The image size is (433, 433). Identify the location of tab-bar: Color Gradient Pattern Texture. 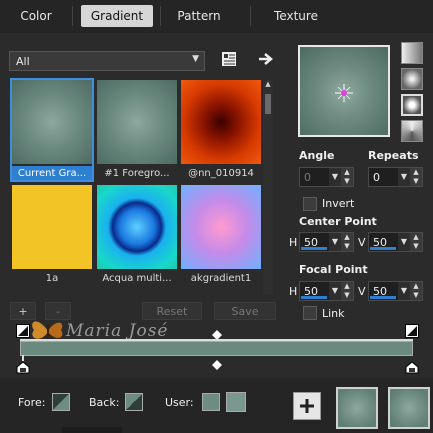
(216, 16).